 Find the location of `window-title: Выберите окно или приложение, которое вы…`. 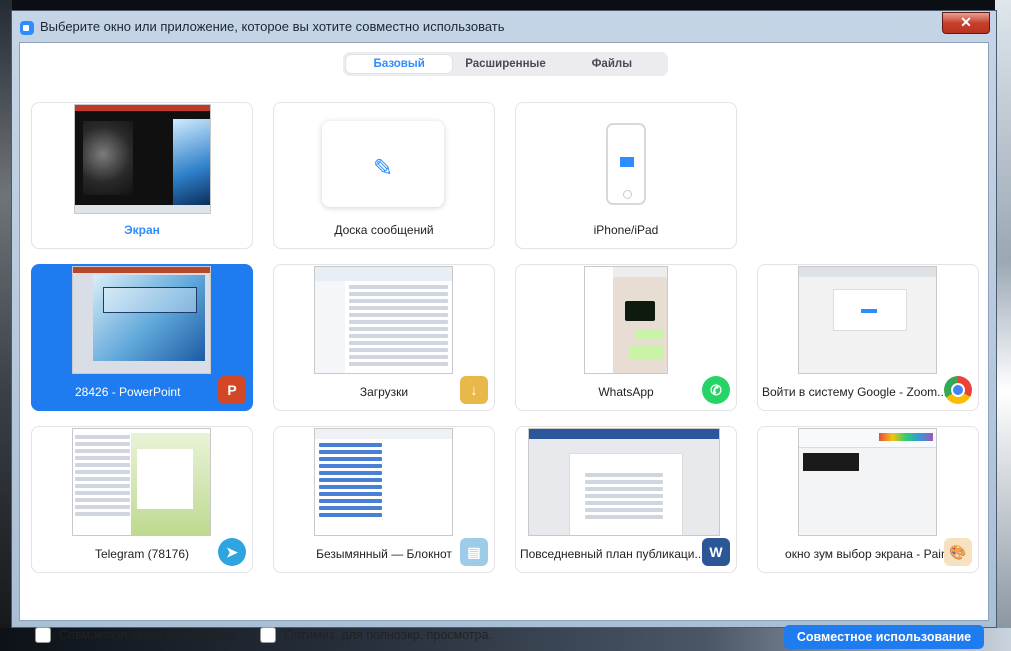

window-title: Выберите окно или приложение, которое вы… is located at coordinates (272, 26).